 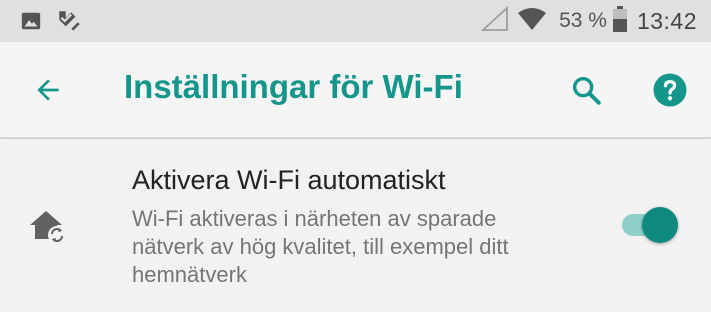 What do you see at coordinates (355, 21) in the screenshot?
I see `status-bar: 53 % 13:42` at bounding box center [355, 21].